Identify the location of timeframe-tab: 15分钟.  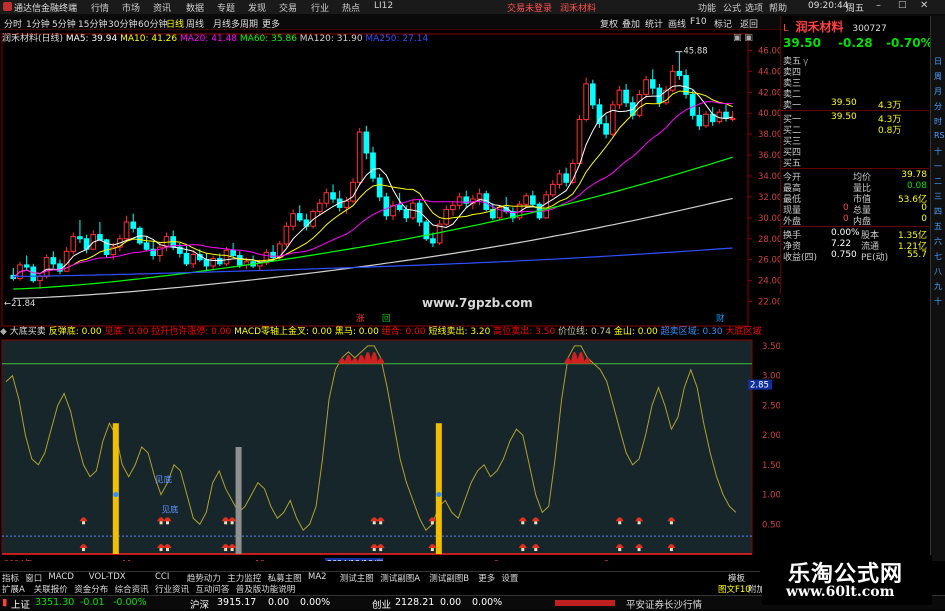
(92, 23).